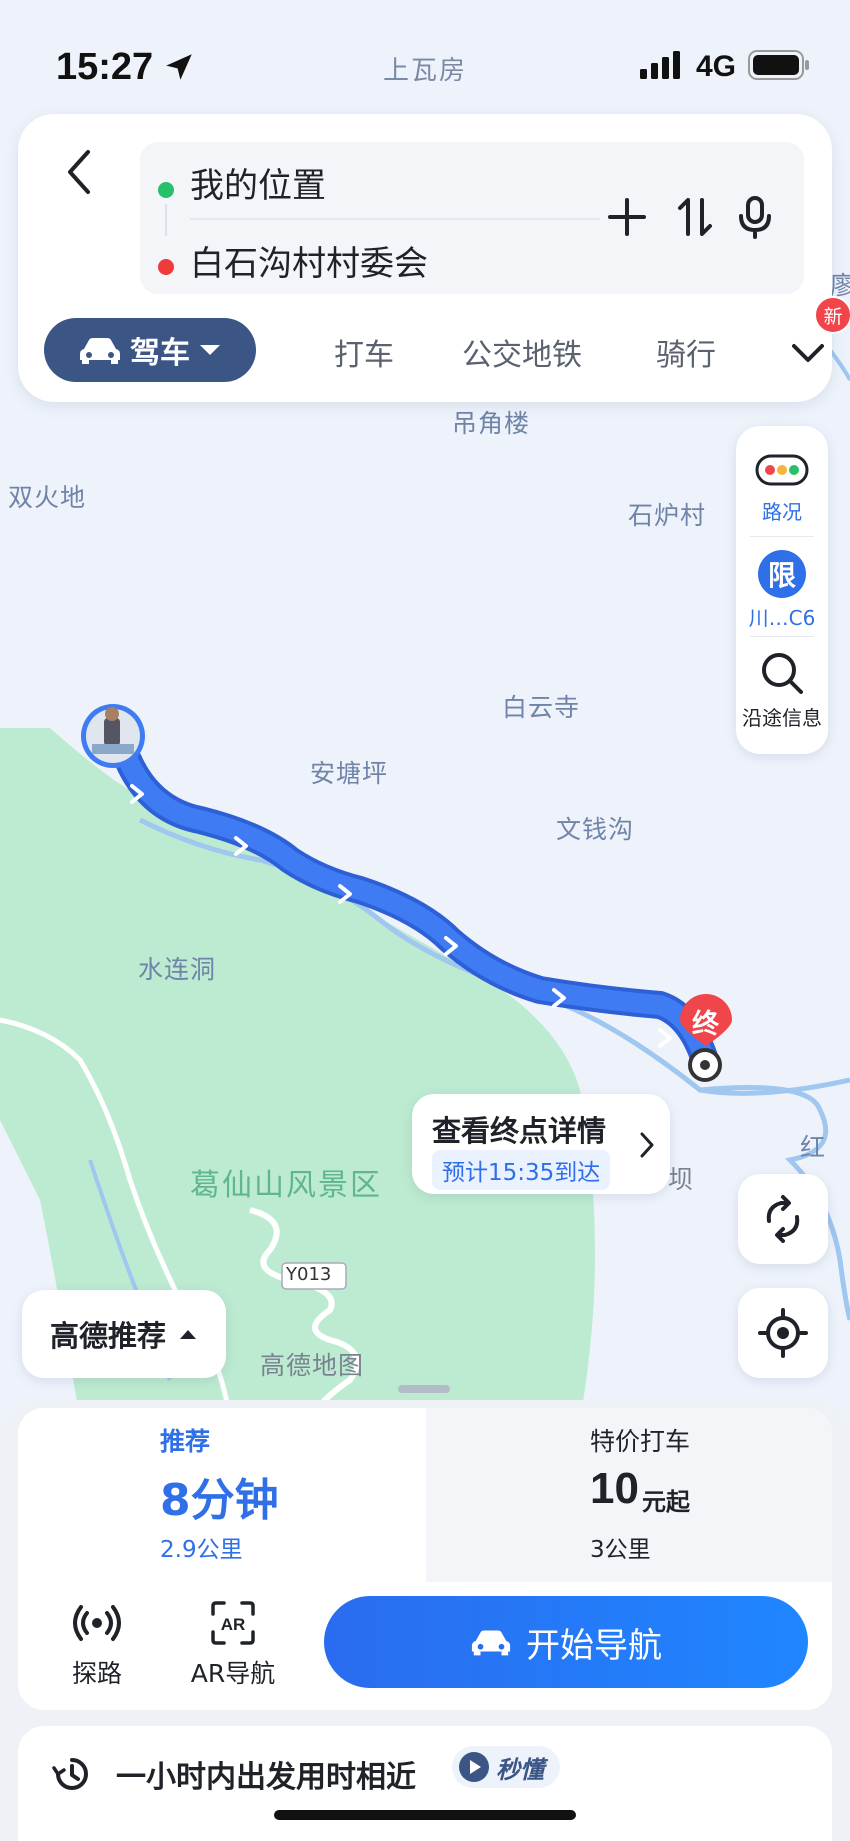  Describe the element at coordinates (166, 220) in the screenshot. I see `route-connector` at that location.